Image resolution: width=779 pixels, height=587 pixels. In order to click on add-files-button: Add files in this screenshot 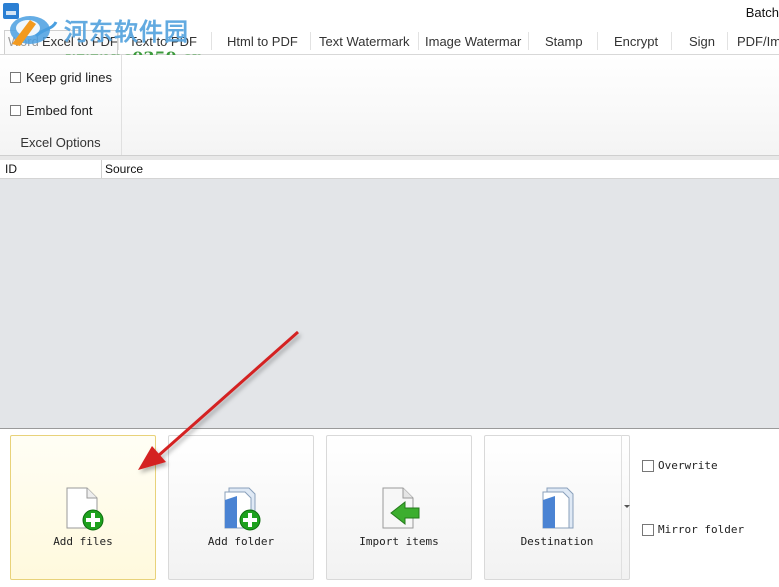, I will do `click(83, 507)`.